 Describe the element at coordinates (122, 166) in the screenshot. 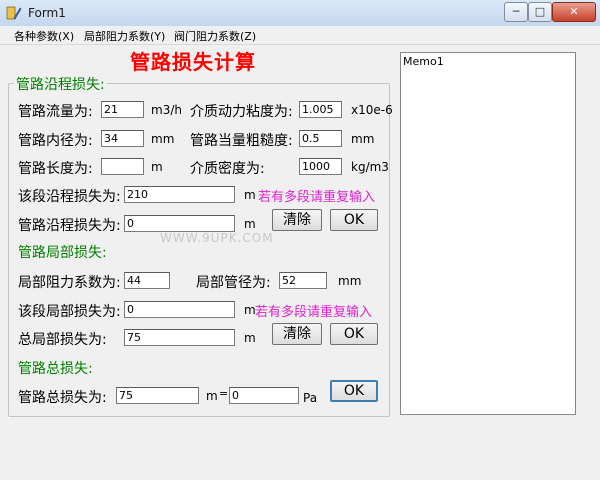

I see `length-input` at that location.